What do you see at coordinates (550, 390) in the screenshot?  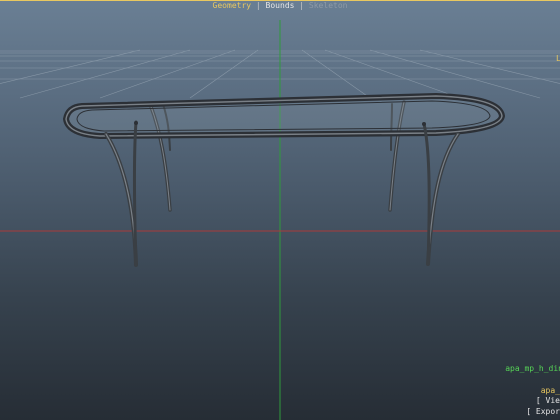 I see `submodel-name-label: apa_` at bounding box center [550, 390].